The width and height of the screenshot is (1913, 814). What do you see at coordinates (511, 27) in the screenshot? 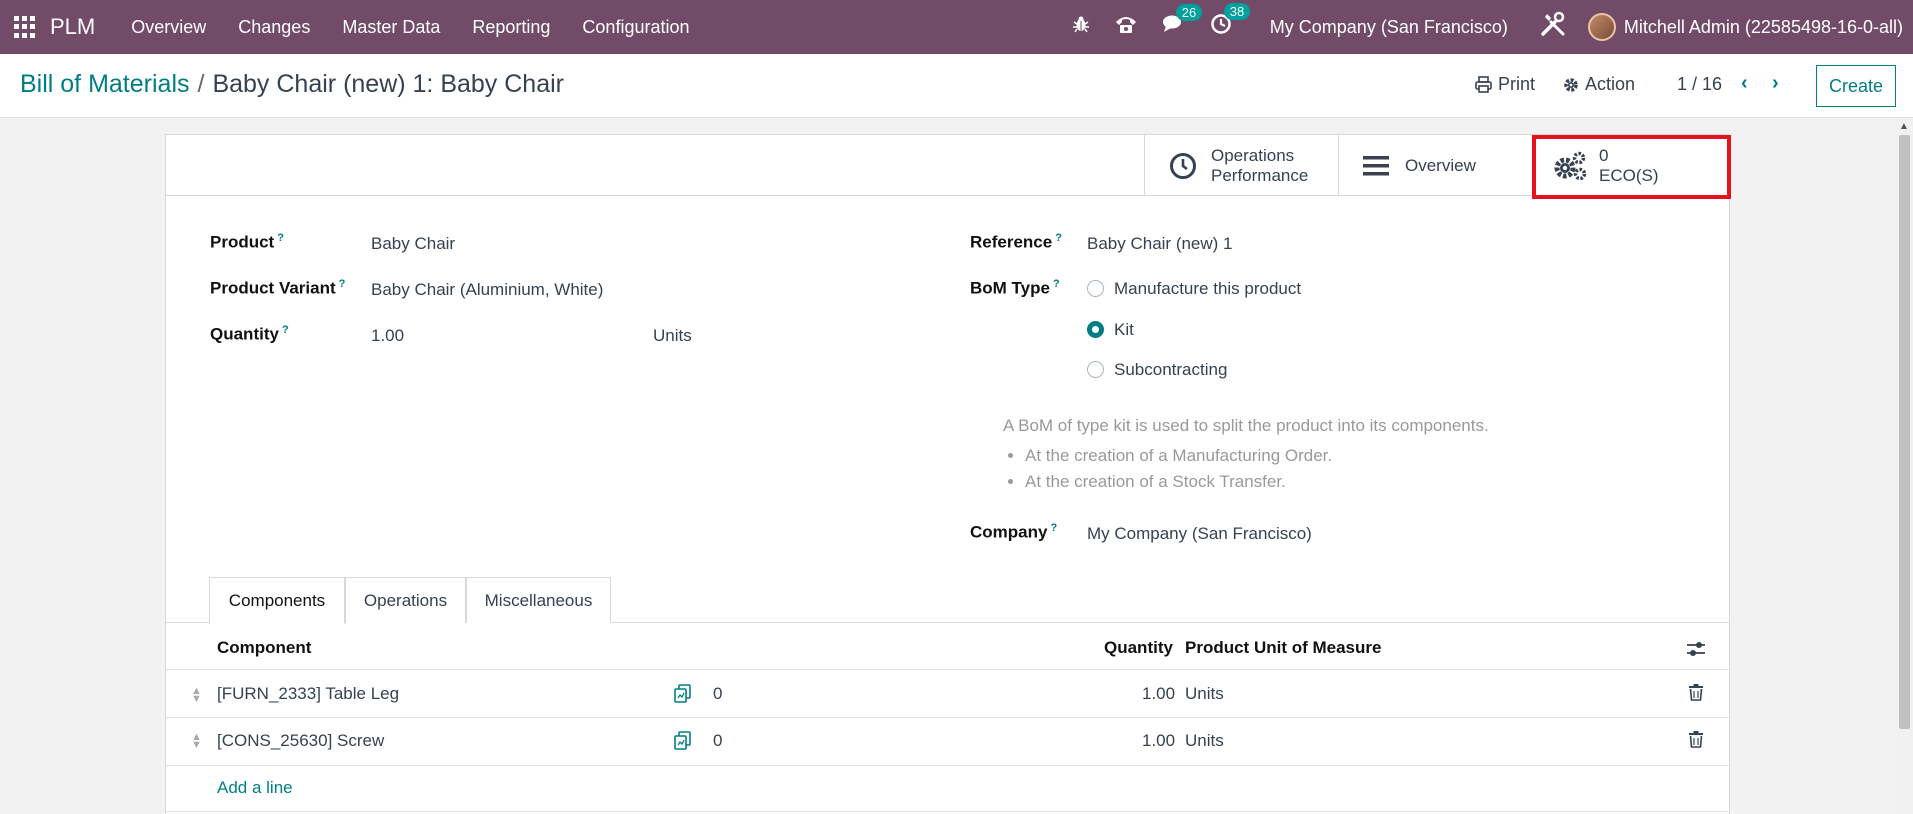
I see `menu-reporting: Reporting` at bounding box center [511, 27].